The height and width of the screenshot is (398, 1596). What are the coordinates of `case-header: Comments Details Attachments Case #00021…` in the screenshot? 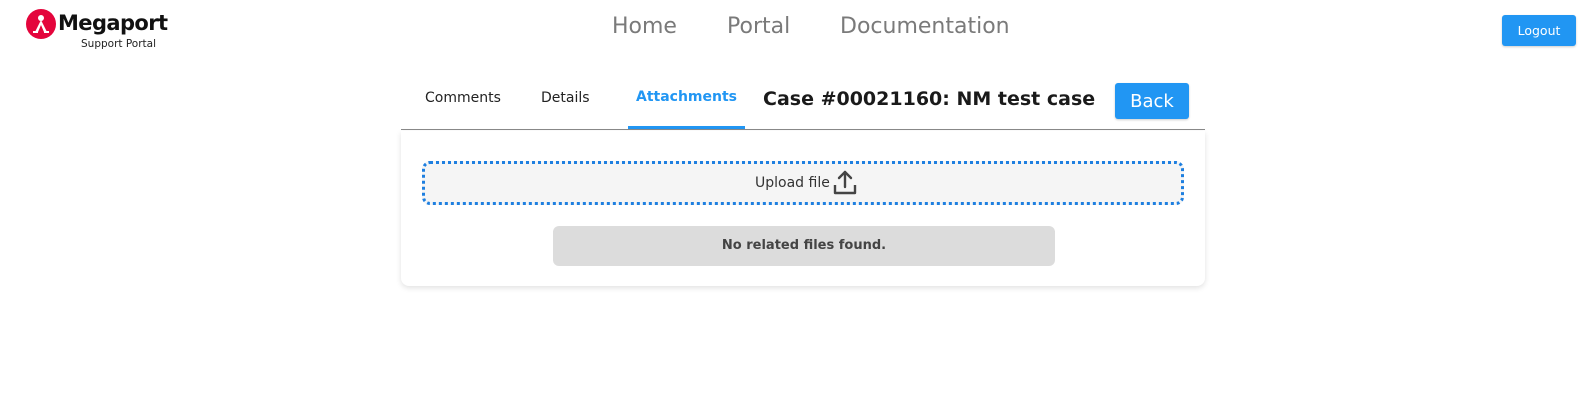 It's located at (803, 104).